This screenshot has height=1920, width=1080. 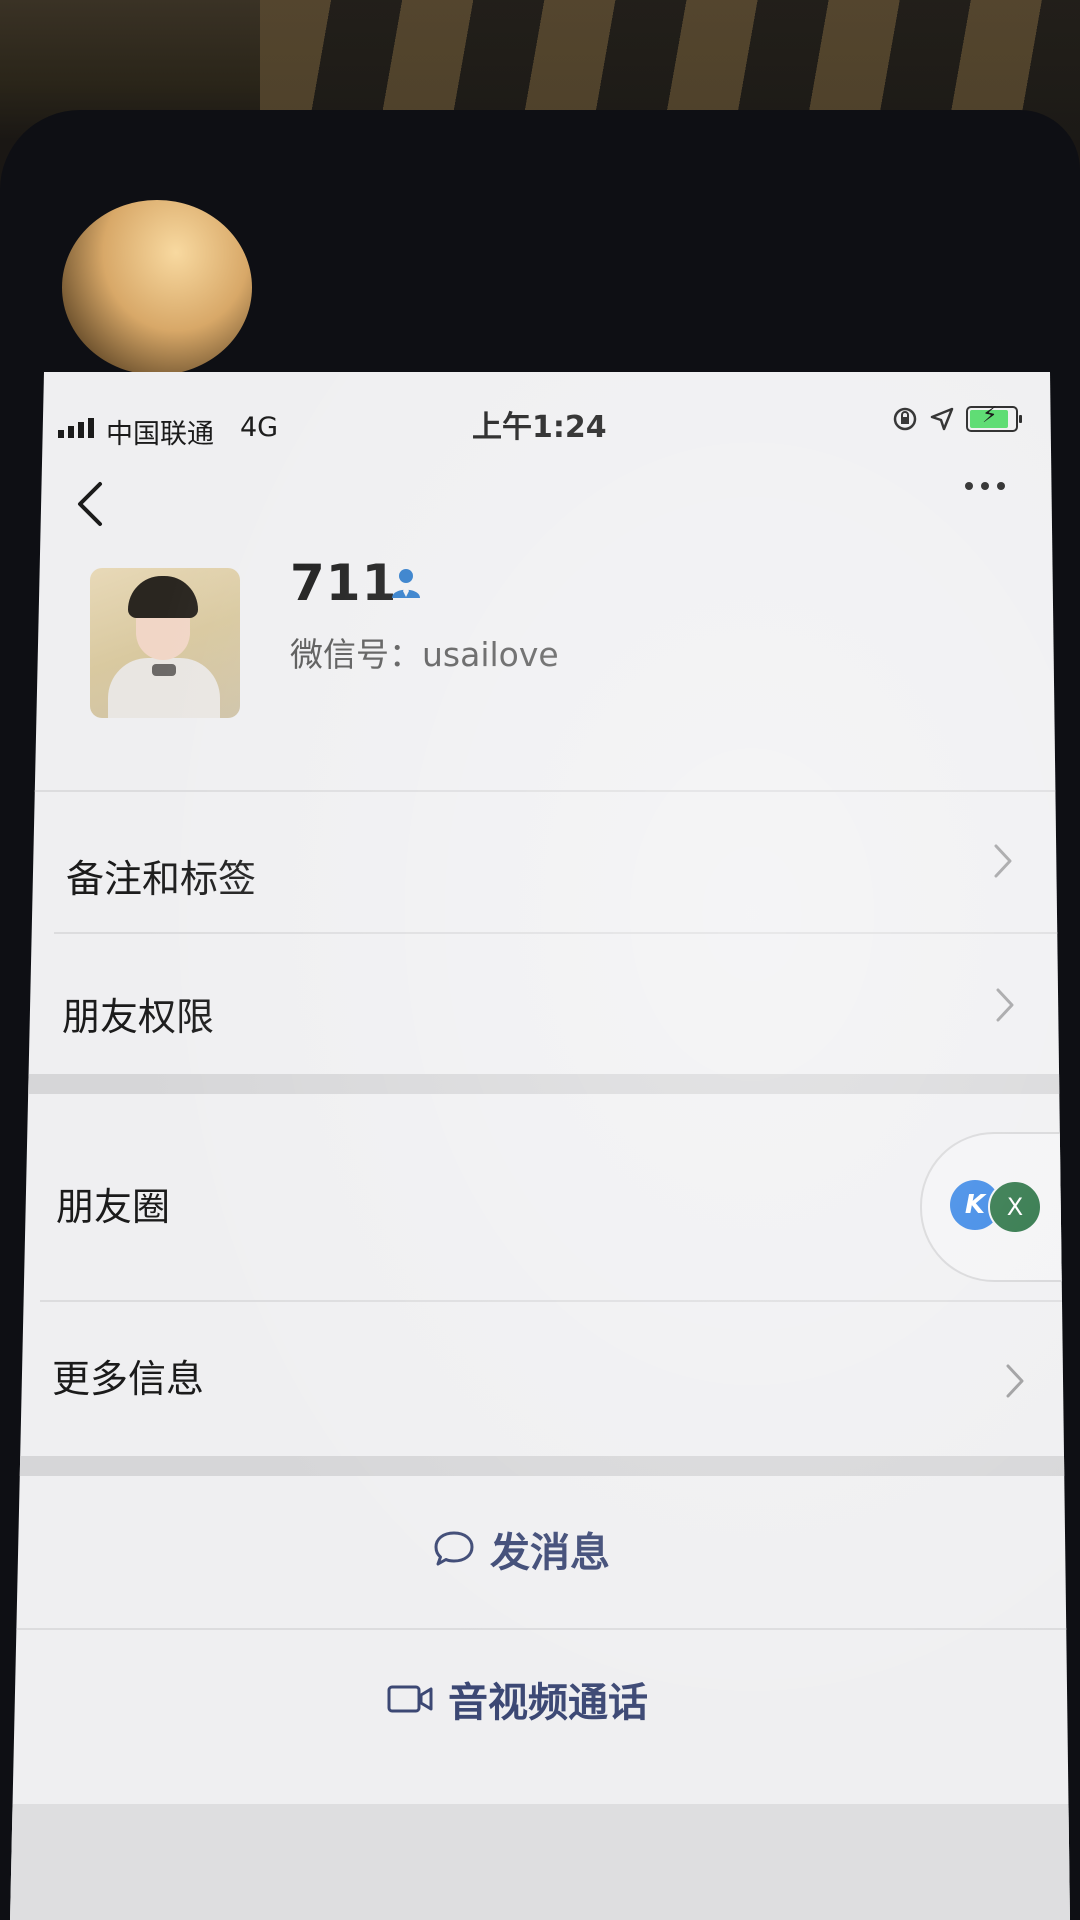 I want to click on status-icons: ⚡, so click(x=957, y=417).